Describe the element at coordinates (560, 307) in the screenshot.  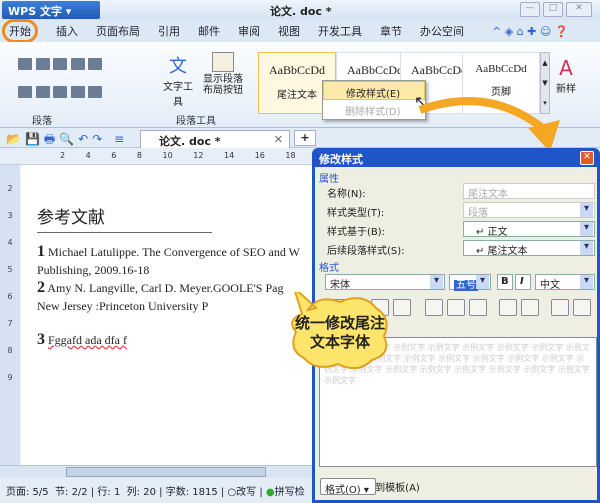
I see `decrease-indent-button` at that location.